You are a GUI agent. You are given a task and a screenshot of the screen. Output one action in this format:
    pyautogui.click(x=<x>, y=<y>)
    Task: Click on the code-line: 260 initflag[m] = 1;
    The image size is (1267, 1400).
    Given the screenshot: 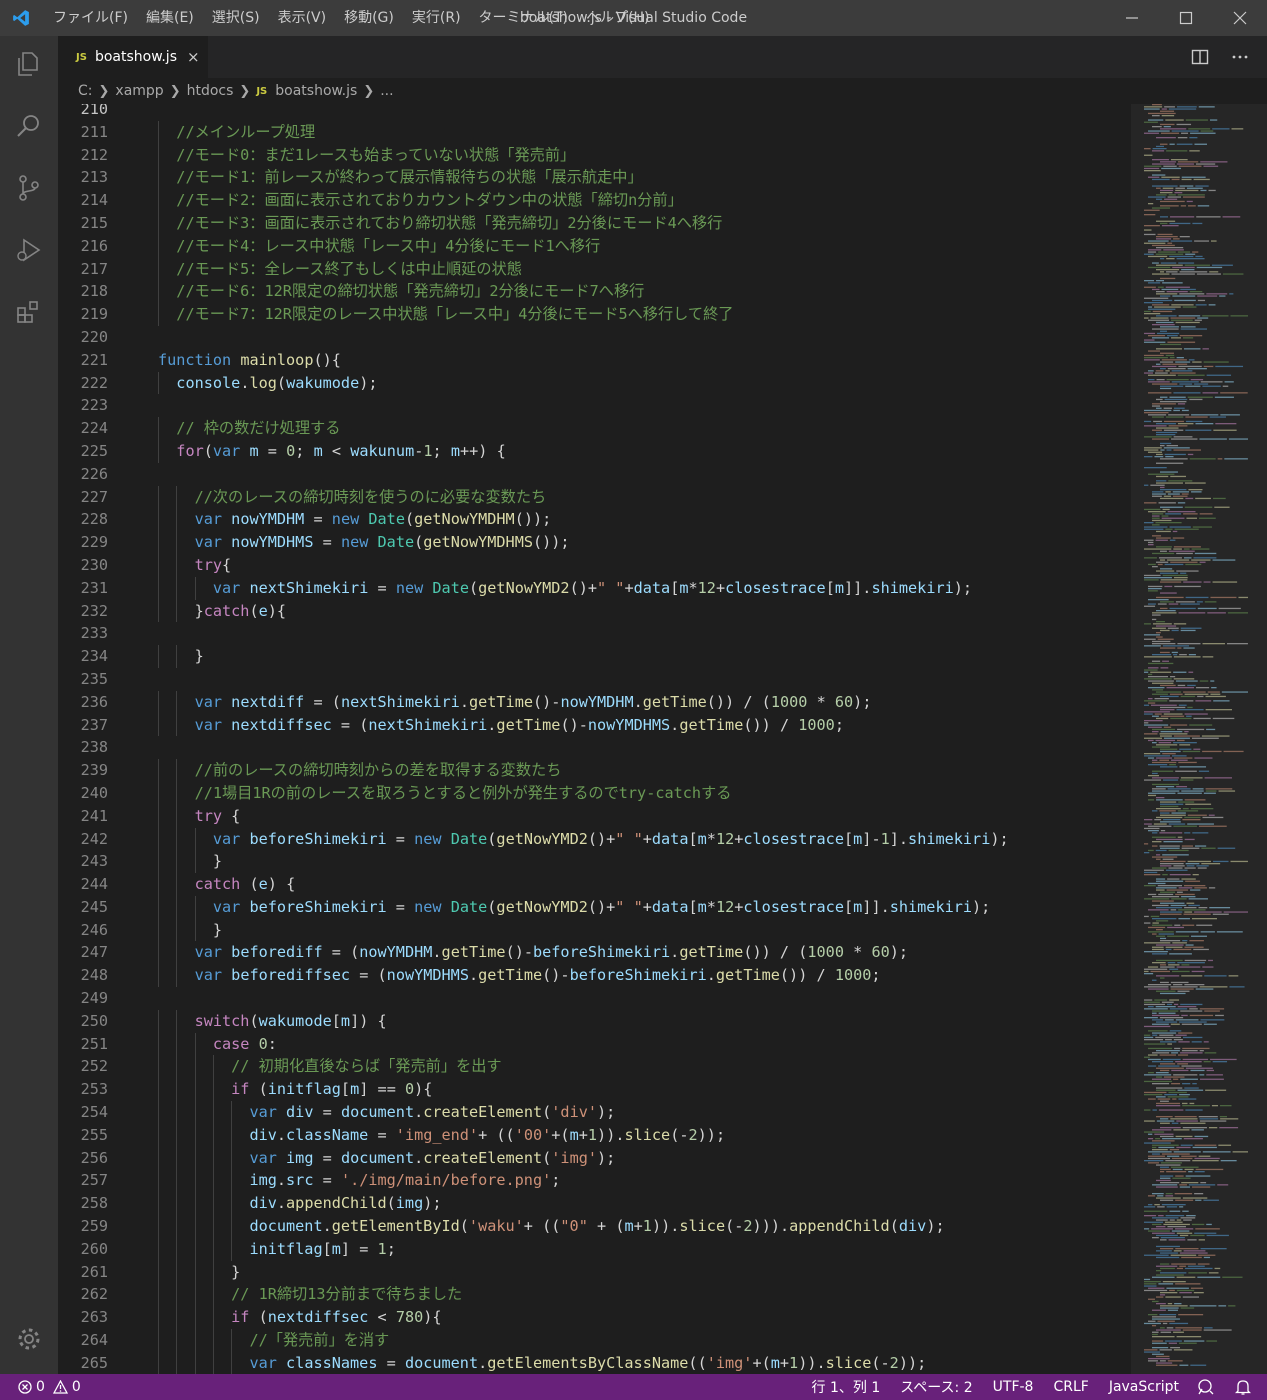 What is the action you would take?
    pyautogui.click(x=598, y=1249)
    